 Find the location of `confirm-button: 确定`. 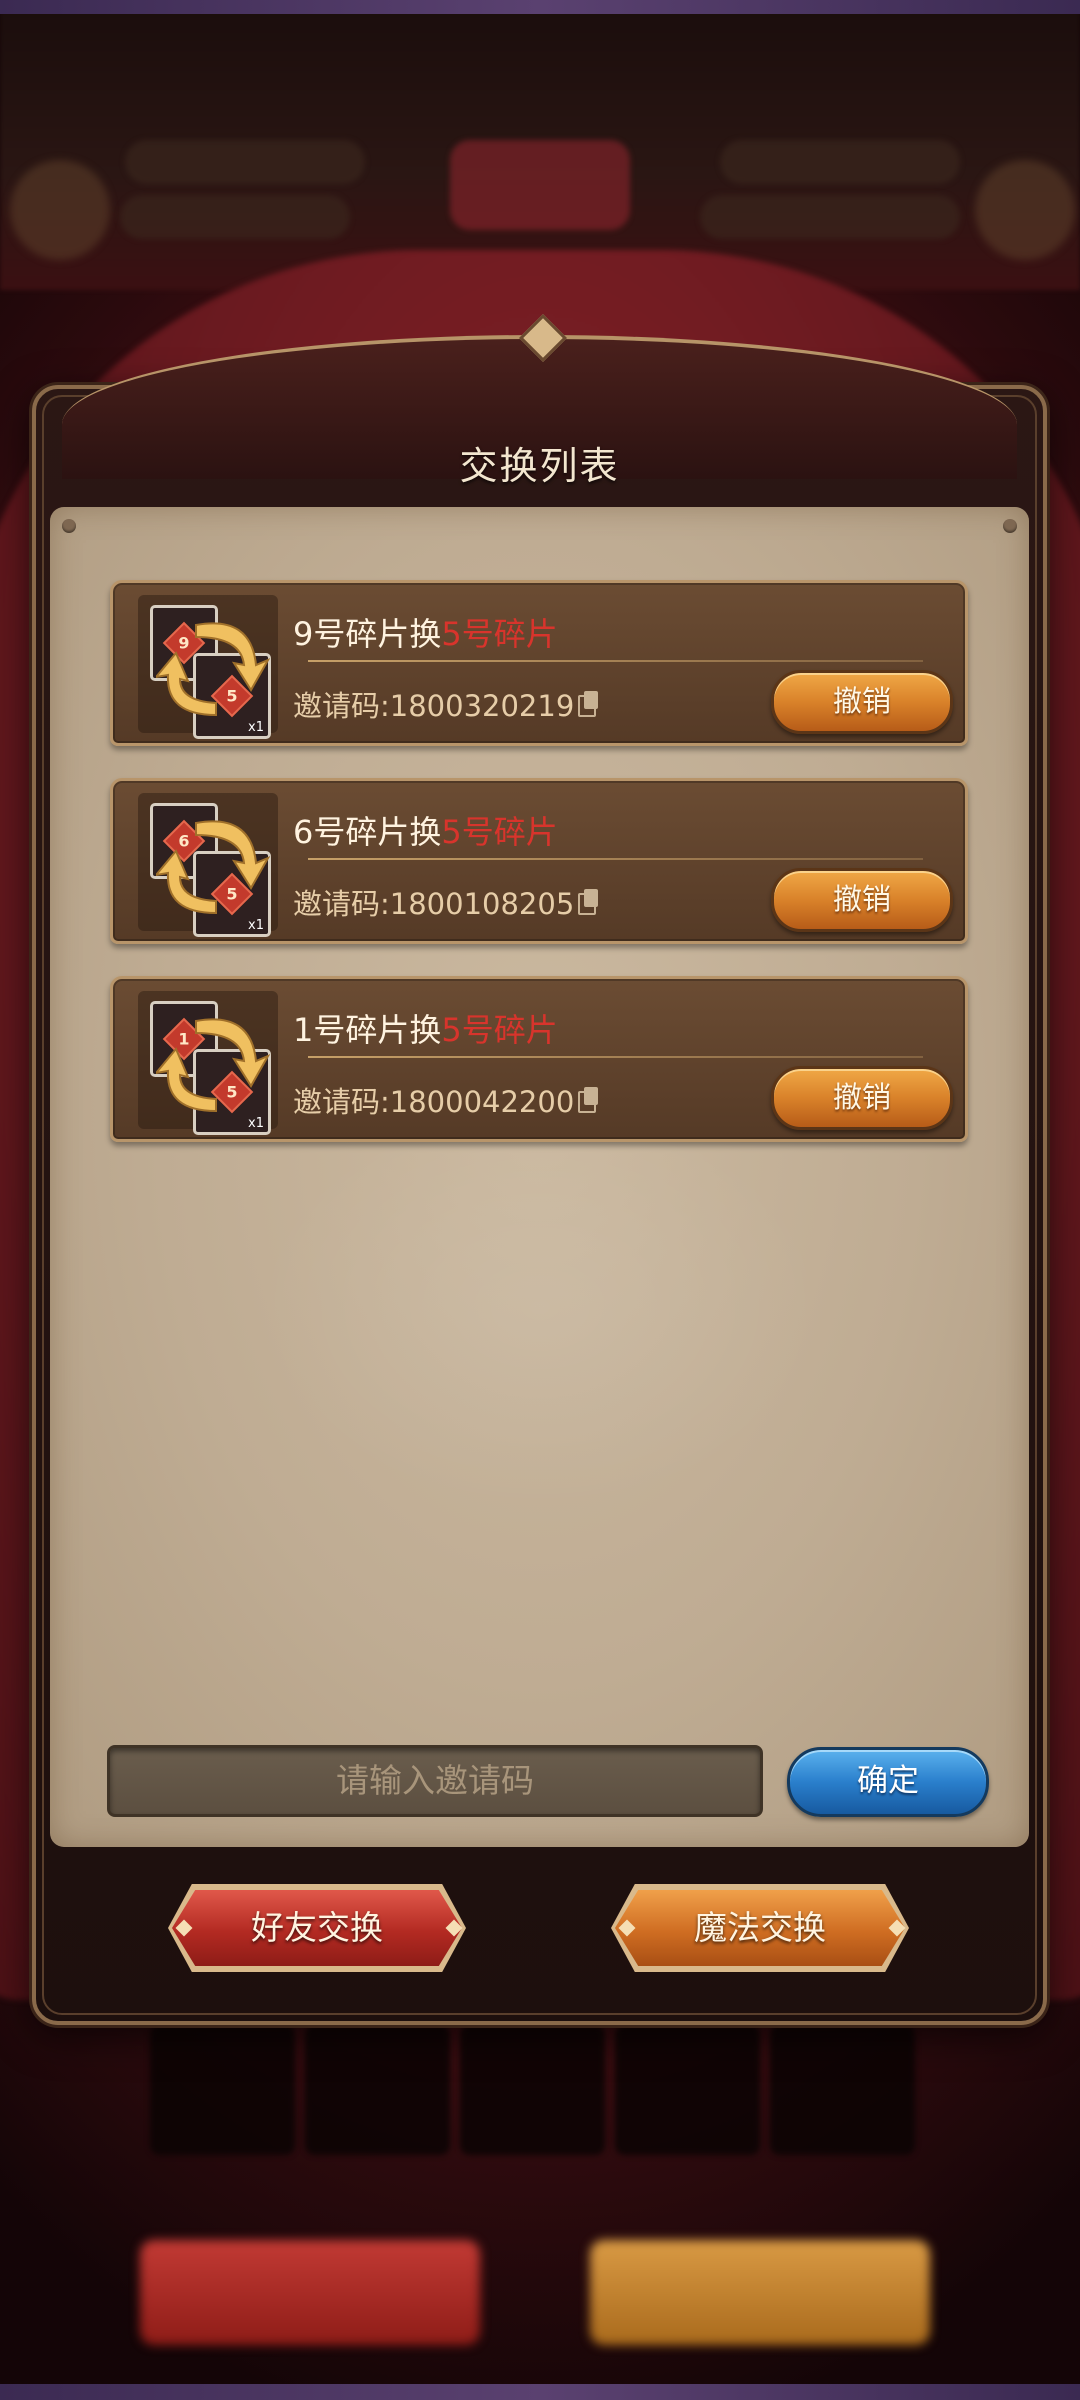

confirm-button: 确定 is located at coordinates (888, 1782).